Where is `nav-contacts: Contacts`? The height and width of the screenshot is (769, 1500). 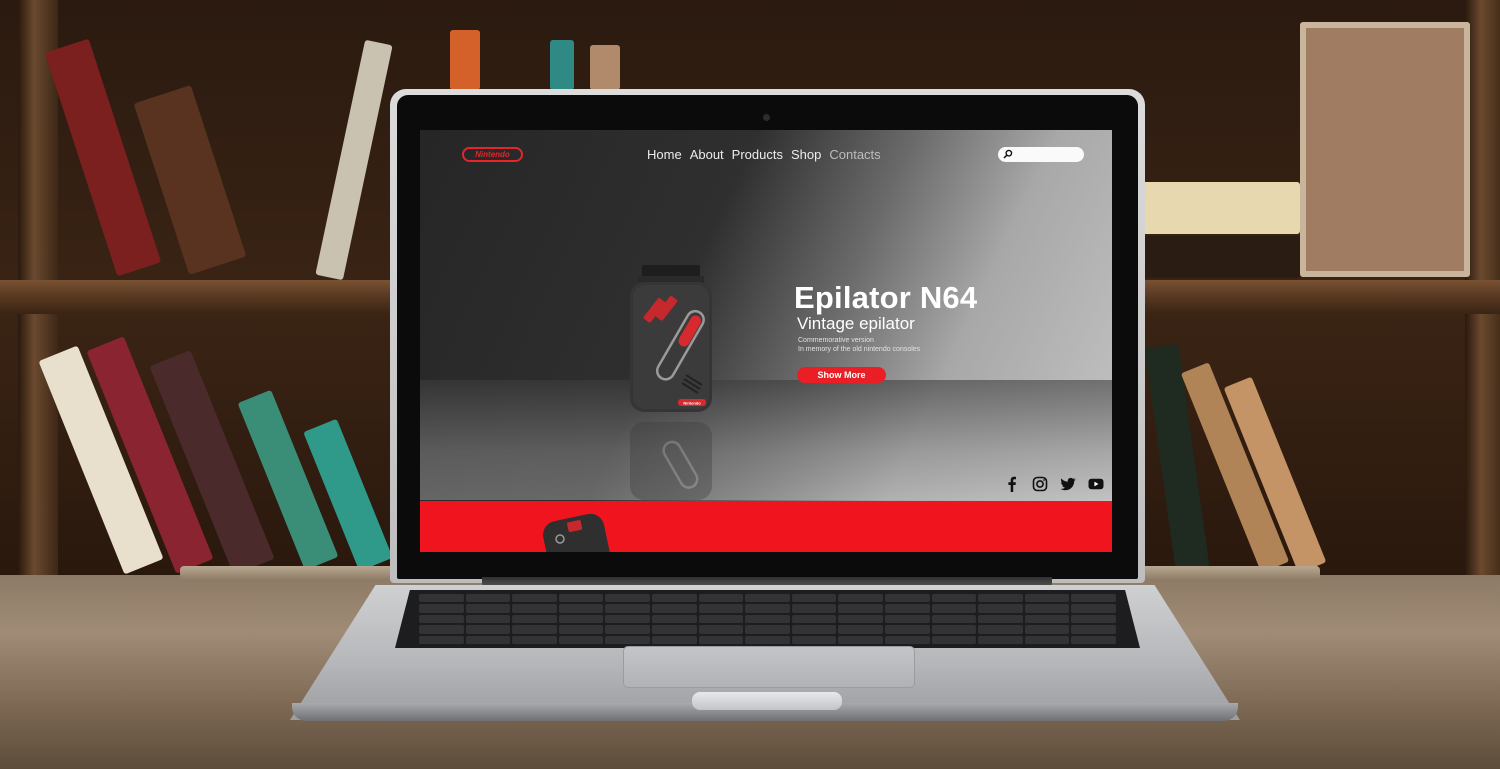 nav-contacts: Contacts is located at coordinates (854, 154).